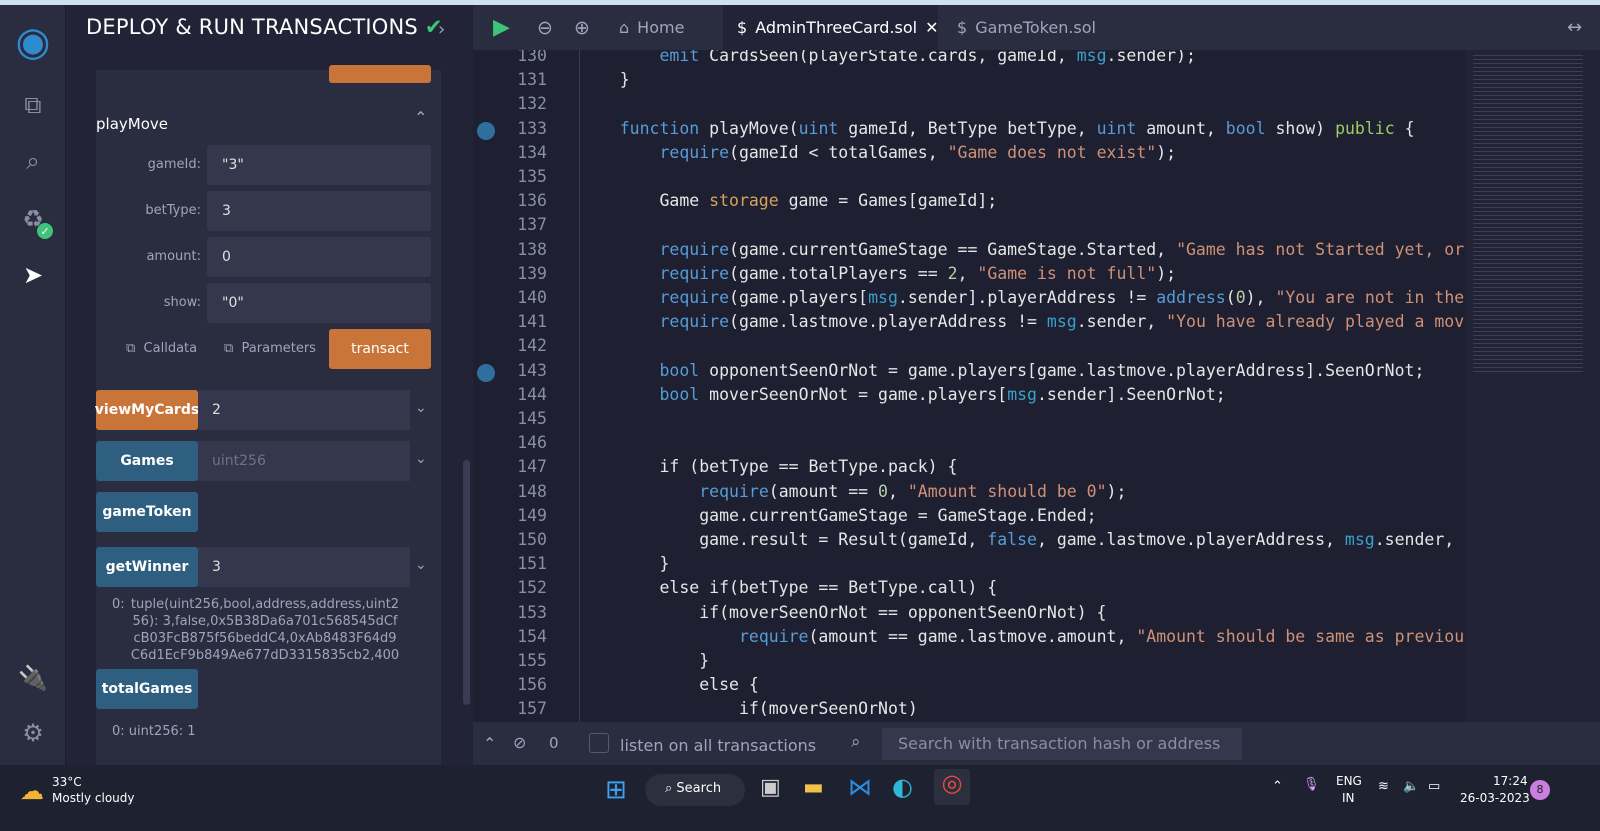 The image size is (1600, 831). Describe the element at coordinates (749, 708) in the screenshot. I see `code-line: if(moverSeenOrNot)` at that location.